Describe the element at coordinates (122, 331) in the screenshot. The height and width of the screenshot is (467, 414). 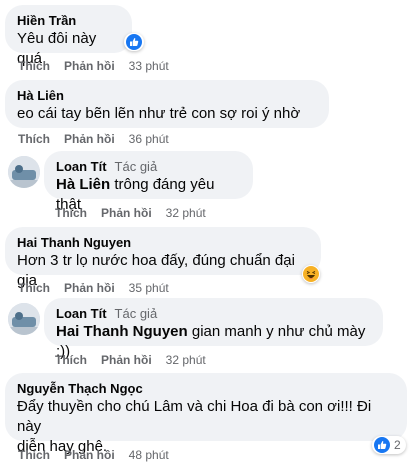
I see `mention-link: Hai Thanh Nguyen` at that location.